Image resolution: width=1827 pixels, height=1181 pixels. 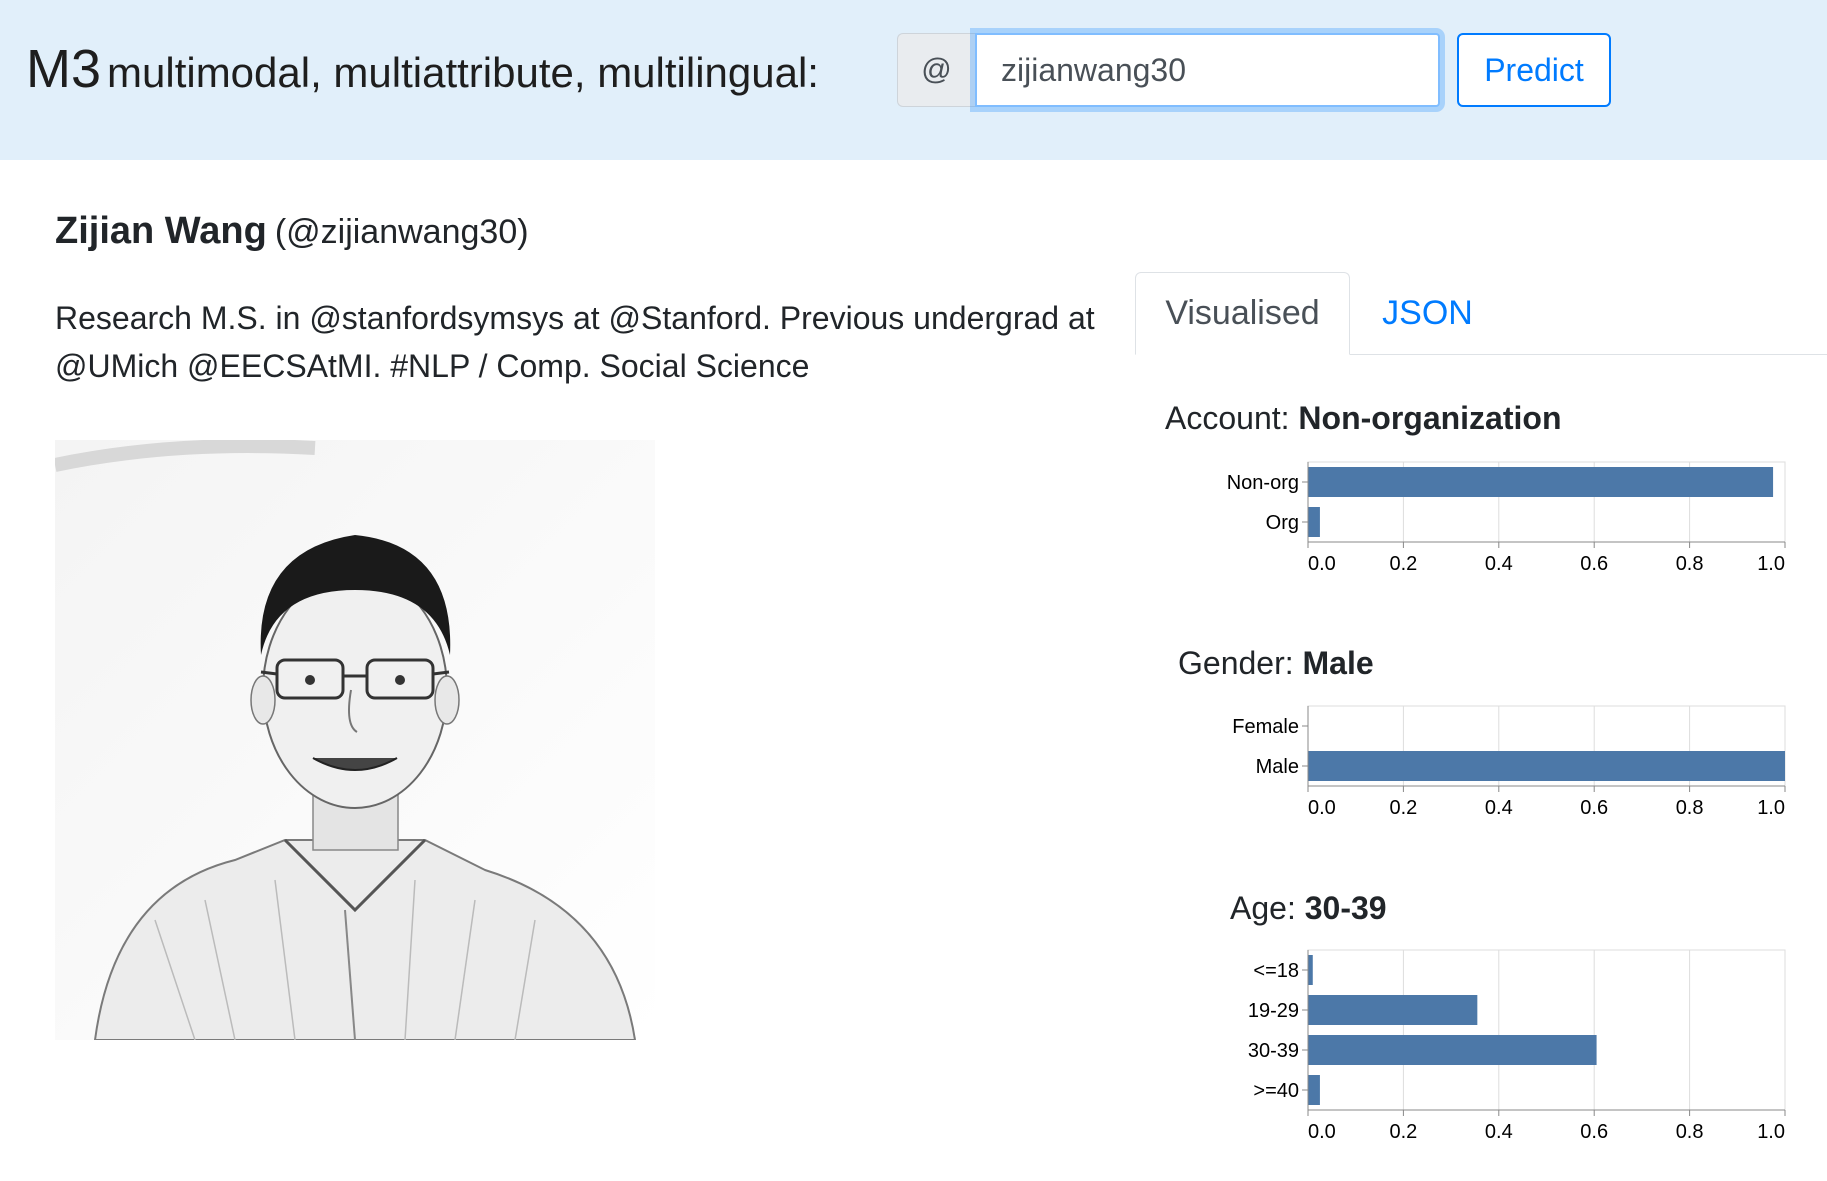 I want to click on category-label: 30-39, so click(x=1273, y=1051).